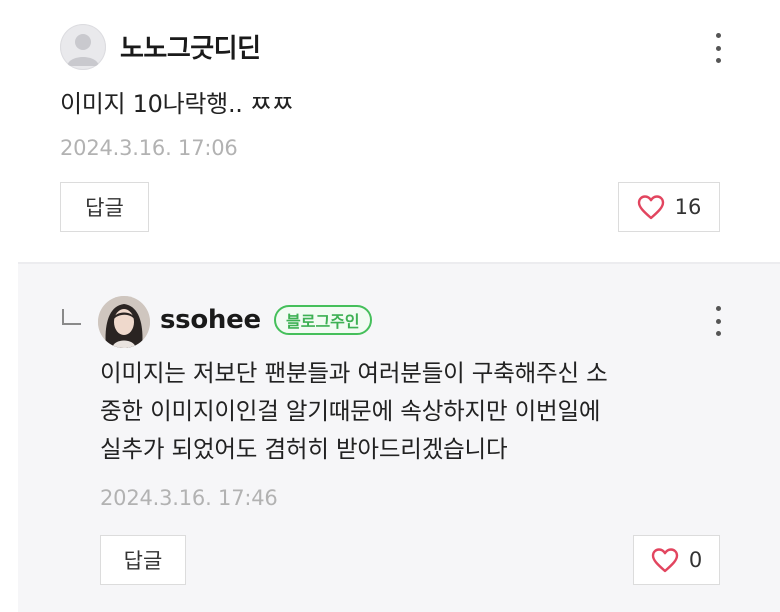 This screenshot has width=780, height=612. Describe the element at coordinates (688, 207) in the screenshot. I see `like-count: 16` at that location.